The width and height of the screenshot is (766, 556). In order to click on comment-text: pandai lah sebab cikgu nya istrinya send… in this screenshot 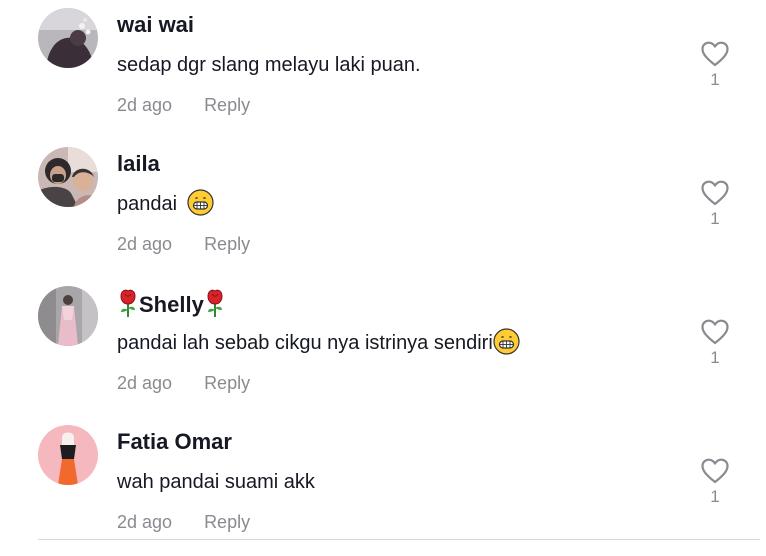, I will do `click(318, 343)`.